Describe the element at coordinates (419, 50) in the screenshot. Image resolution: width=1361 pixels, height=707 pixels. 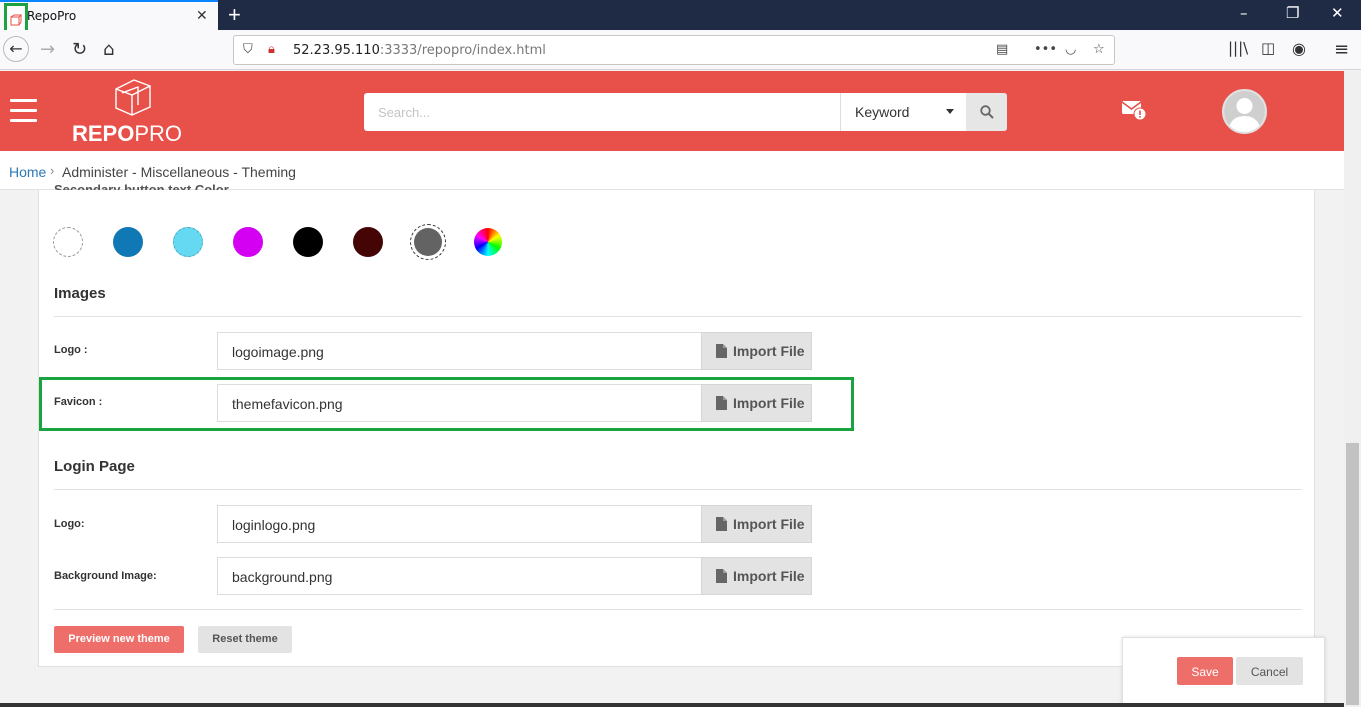
I see `url-text: 52.23.95.110:3333/repopro/index.html` at that location.